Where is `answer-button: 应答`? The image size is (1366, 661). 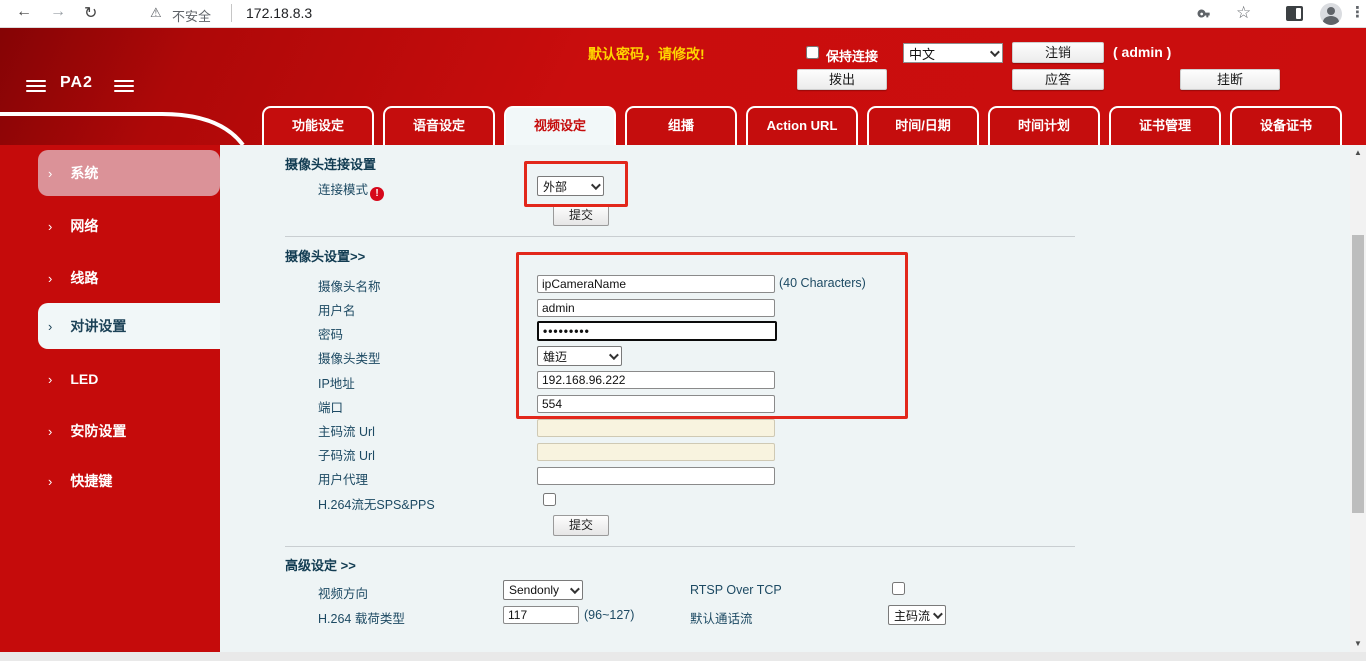
answer-button: 应答 is located at coordinates (1058, 79).